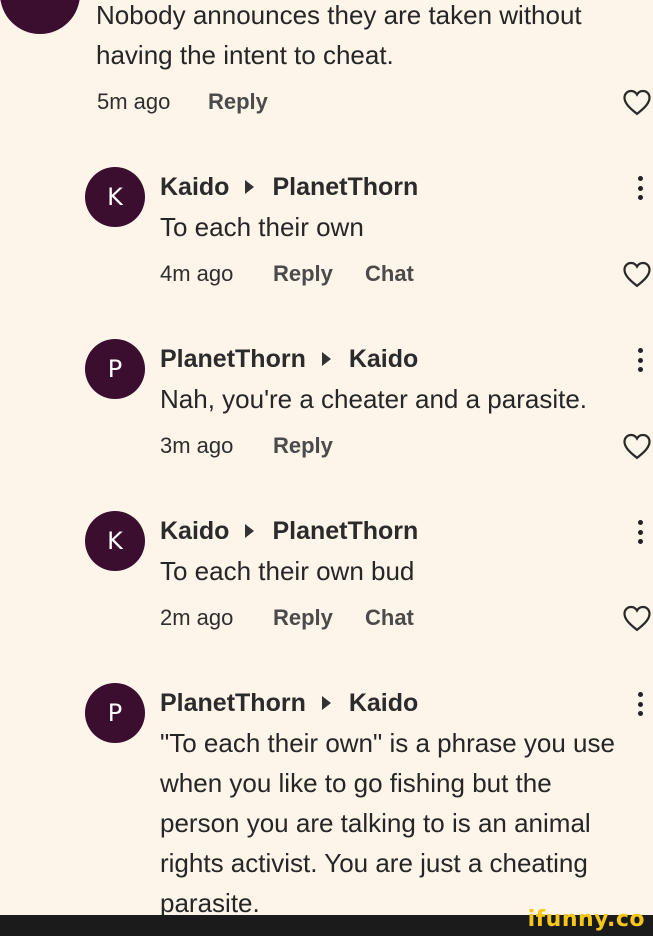  I want to click on comment-timestamp: 5m ago, so click(134, 101).